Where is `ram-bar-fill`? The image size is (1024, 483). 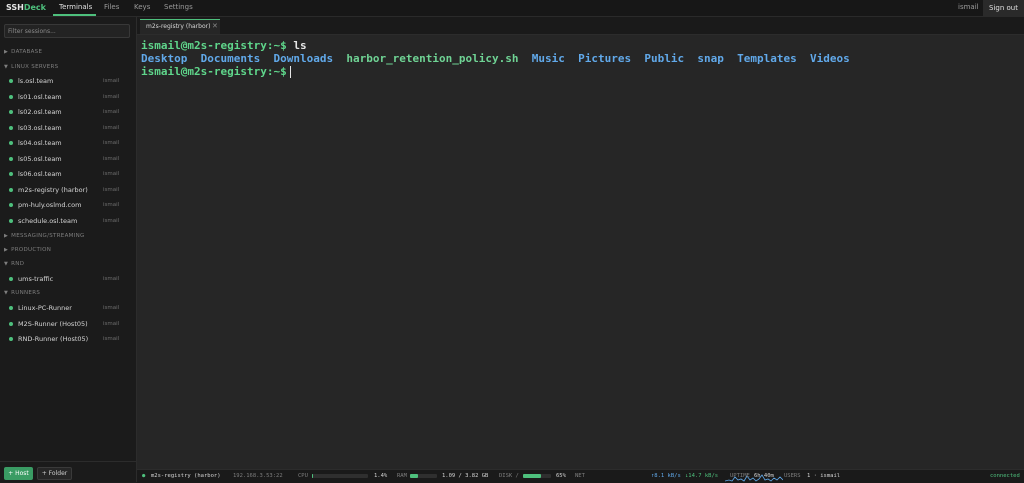
ram-bar-fill is located at coordinates (414, 476).